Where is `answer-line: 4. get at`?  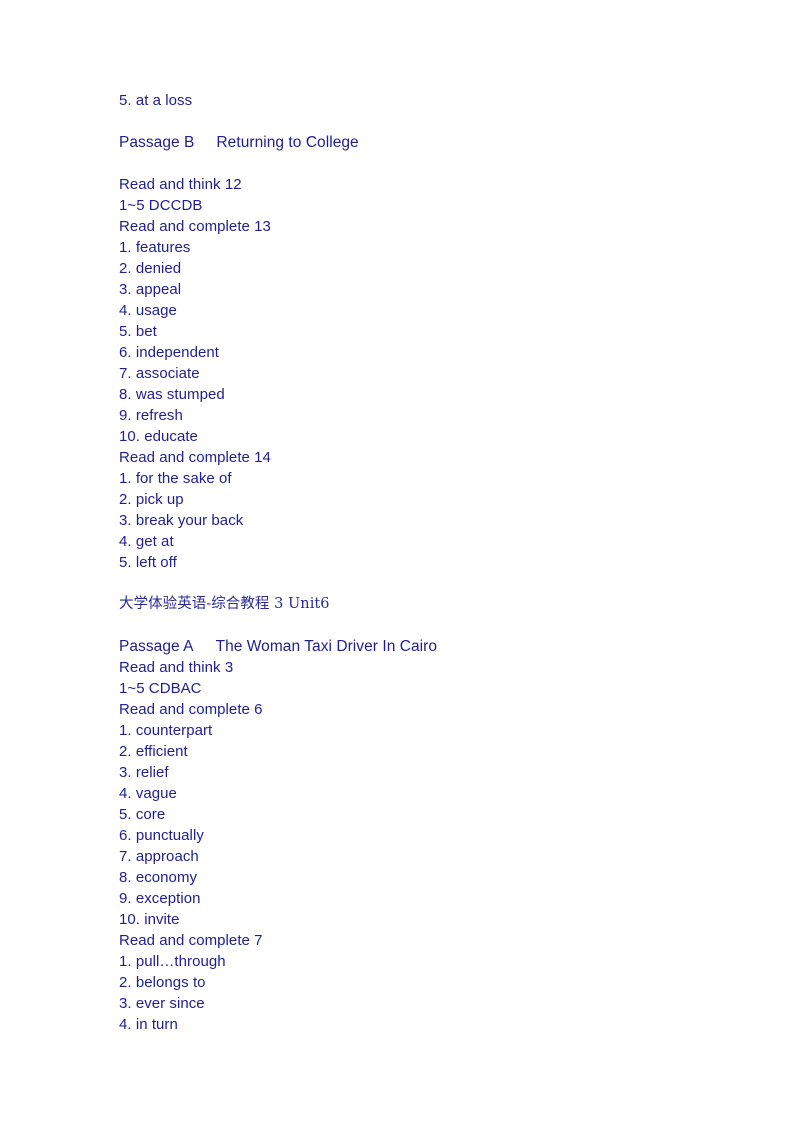 answer-line: 4. get at is located at coordinates (146, 541).